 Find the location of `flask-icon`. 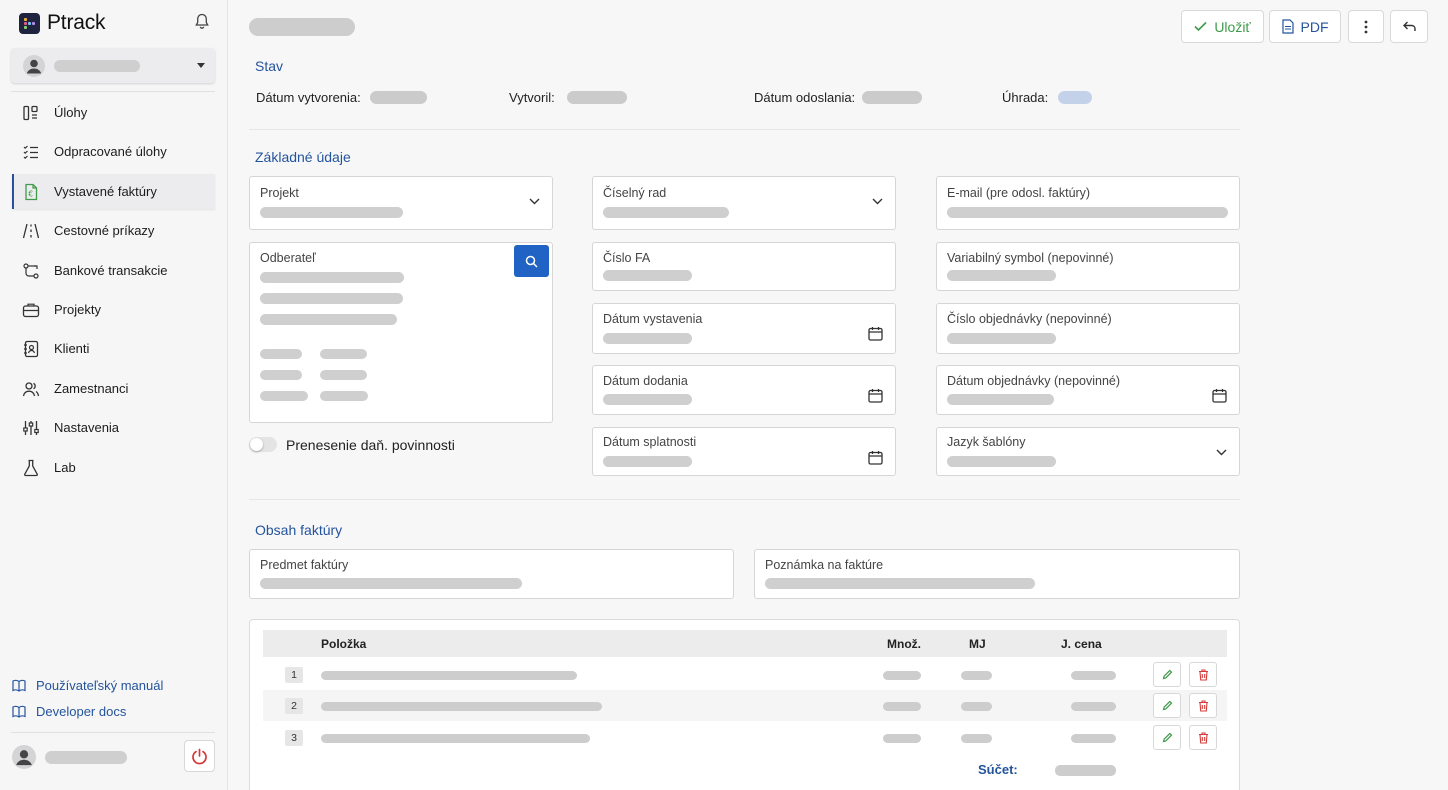

flask-icon is located at coordinates (31, 467).